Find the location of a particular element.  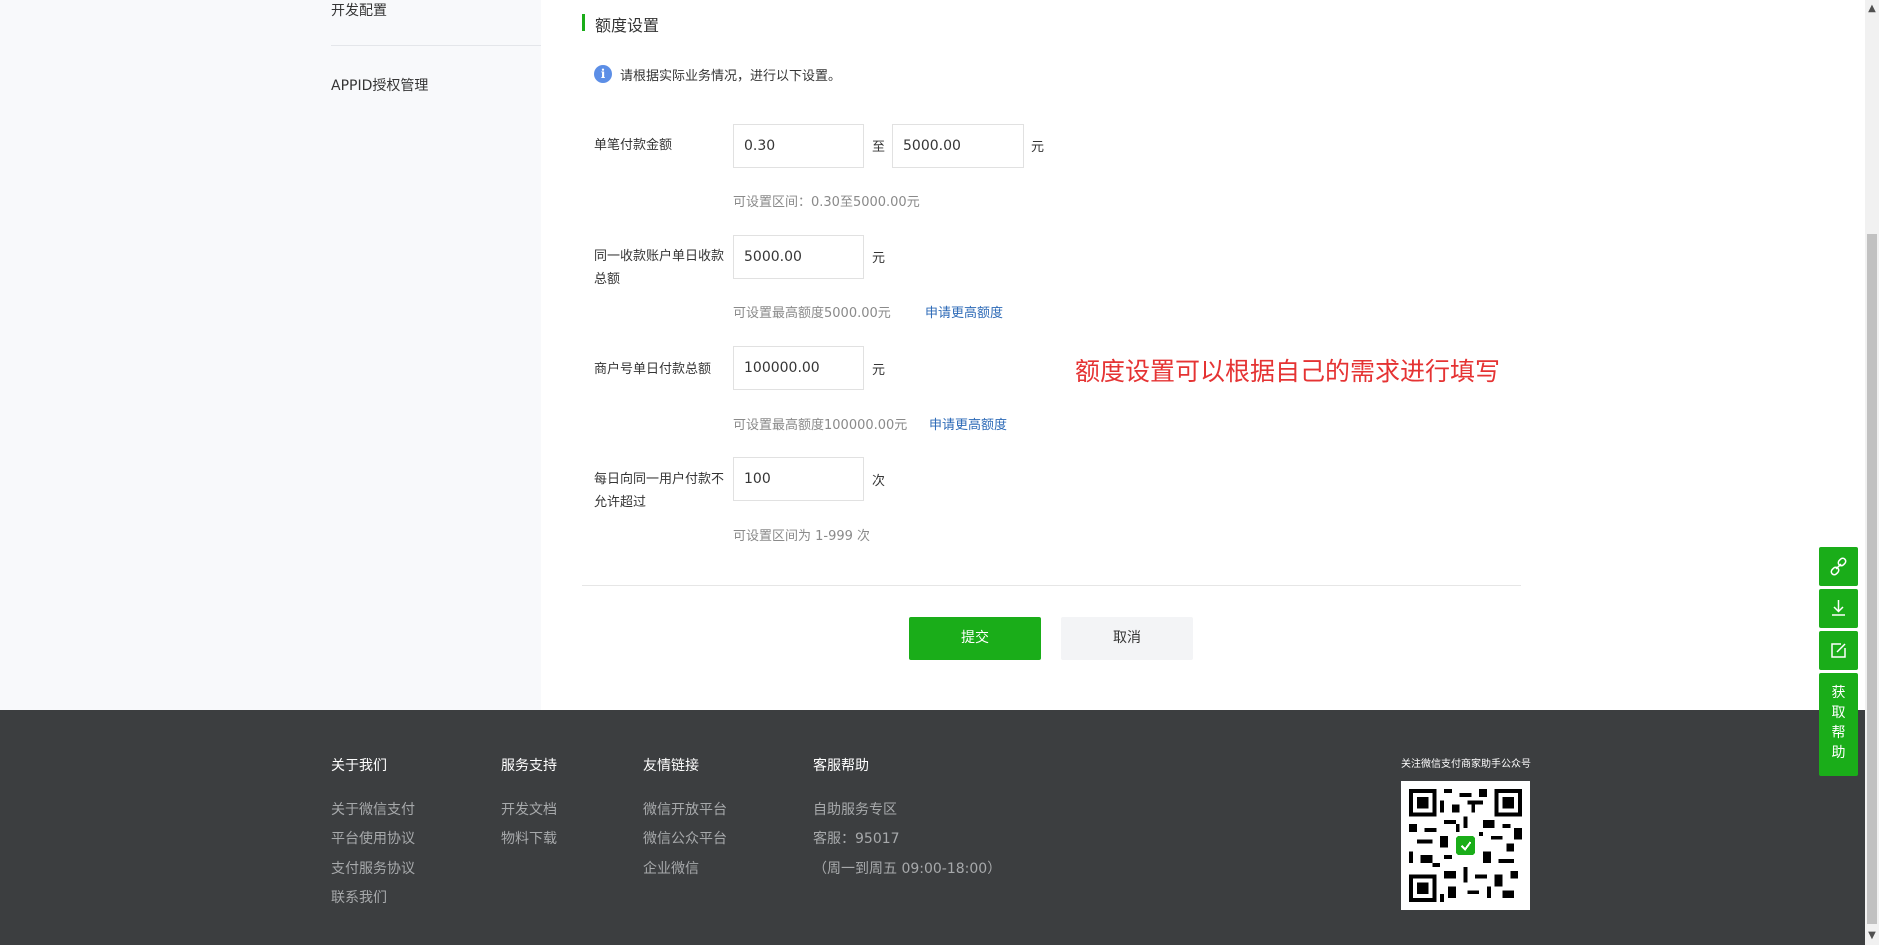

apply-higher-limit-link-2: 申请更高额度 is located at coordinates (968, 423).